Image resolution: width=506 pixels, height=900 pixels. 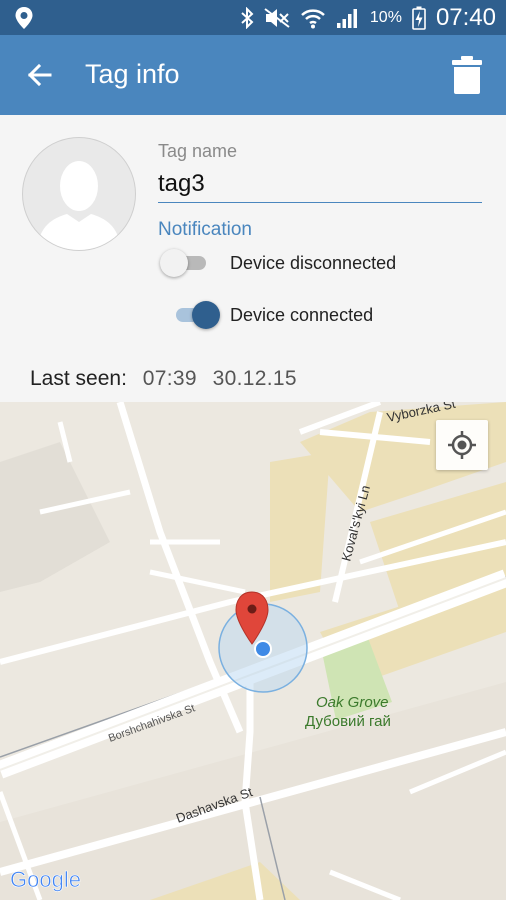 I want to click on my-location-button, so click(x=462, y=445).